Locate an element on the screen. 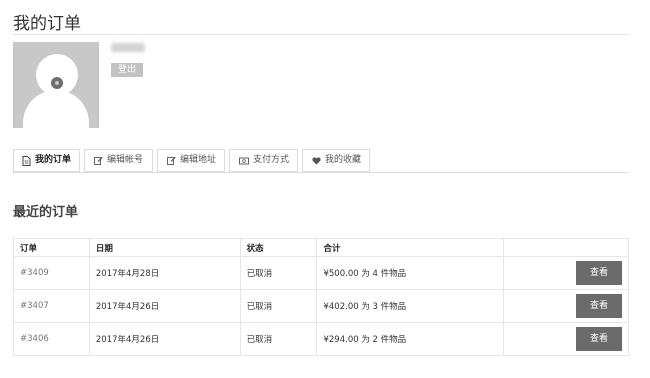 The width and height of the screenshot is (650, 378). order-total: ¥294.00 为 2 件物品 is located at coordinates (410, 339).